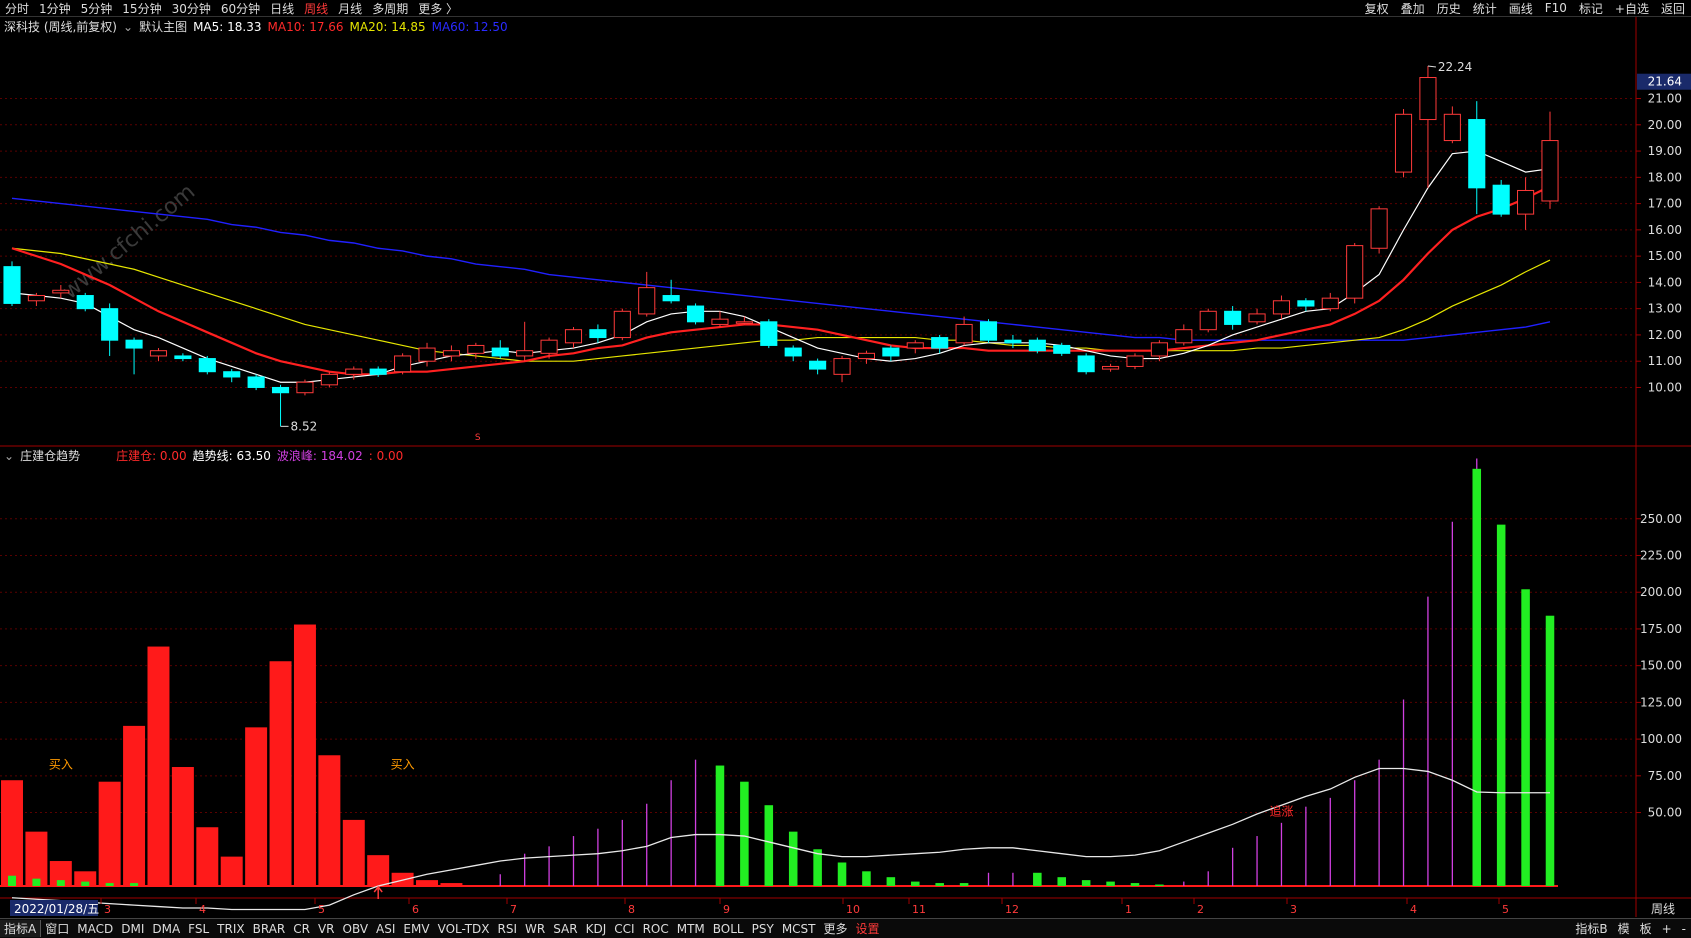 The height and width of the screenshot is (938, 1691). Describe the element at coordinates (763, 929) in the screenshot. I see `indicator-tab-22: PSY` at that location.